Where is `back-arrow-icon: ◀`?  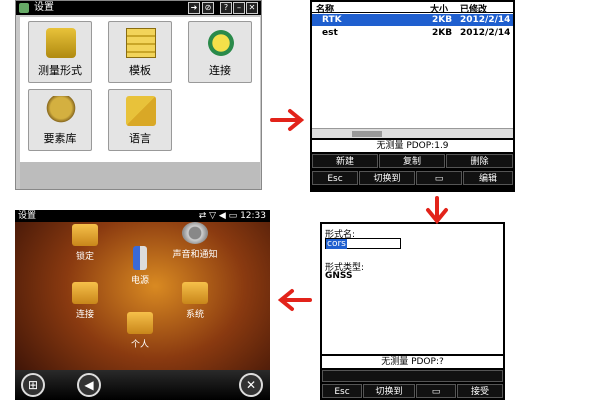 back-arrow-icon: ◀ is located at coordinates (89, 385).